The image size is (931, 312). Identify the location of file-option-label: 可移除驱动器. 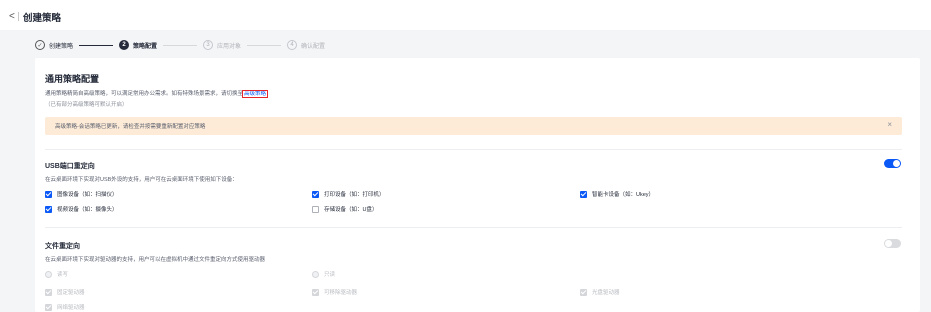
(341, 293).